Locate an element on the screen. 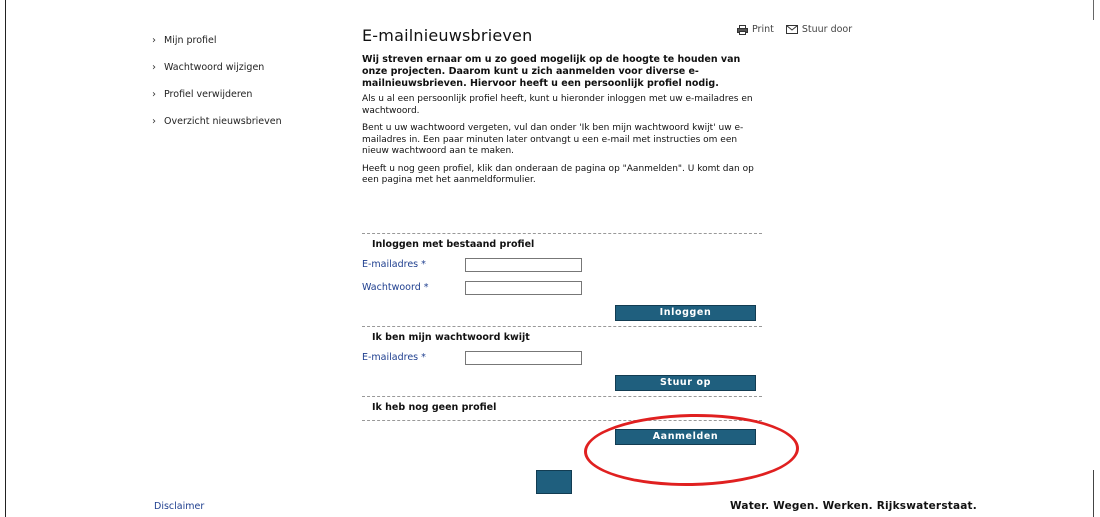 The image size is (1100, 517). forgot-email-field is located at coordinates (523, 357).